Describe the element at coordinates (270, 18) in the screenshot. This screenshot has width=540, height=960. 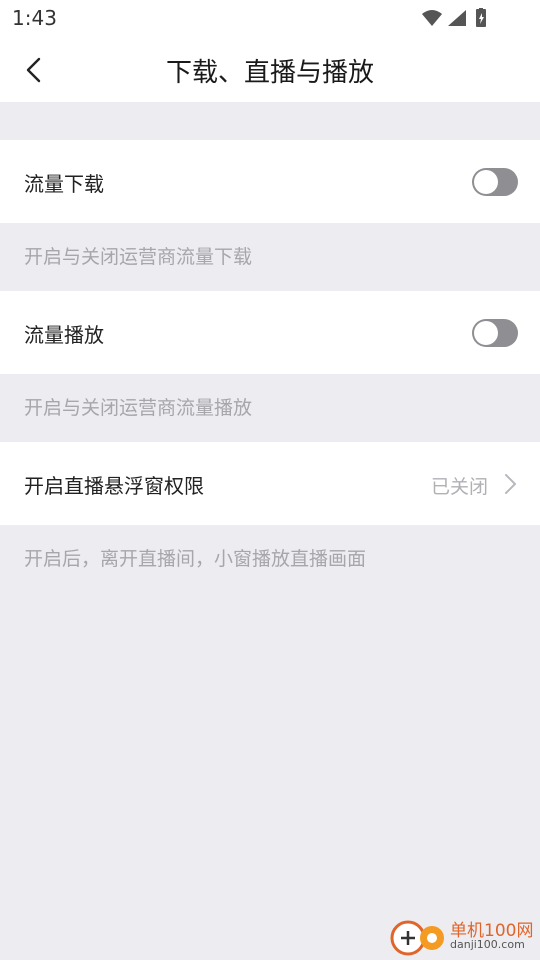
I see `status-bar: 1:43` at that location.